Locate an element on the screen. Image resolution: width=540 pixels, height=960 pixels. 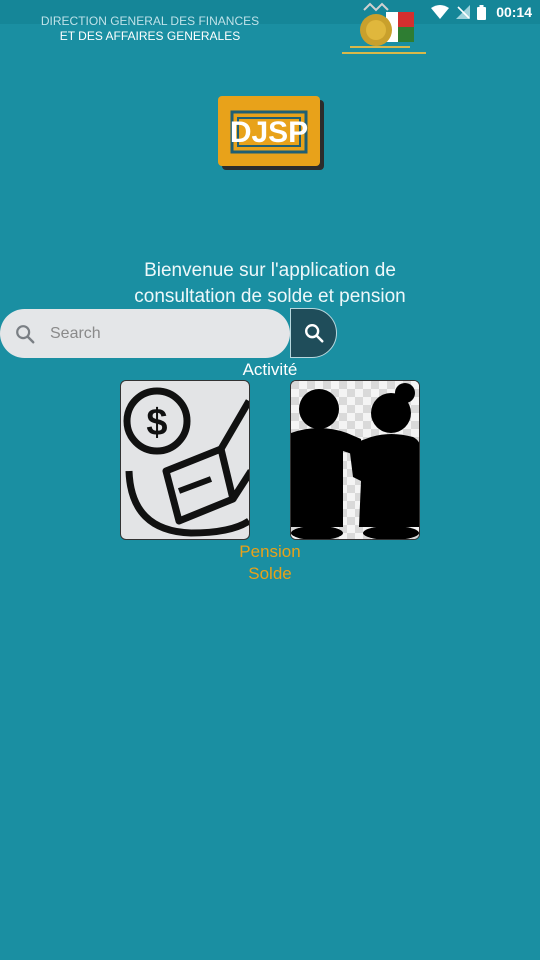
welcome-line-1: Bienvenue sur l'application de is located at coordinates (270, 270).